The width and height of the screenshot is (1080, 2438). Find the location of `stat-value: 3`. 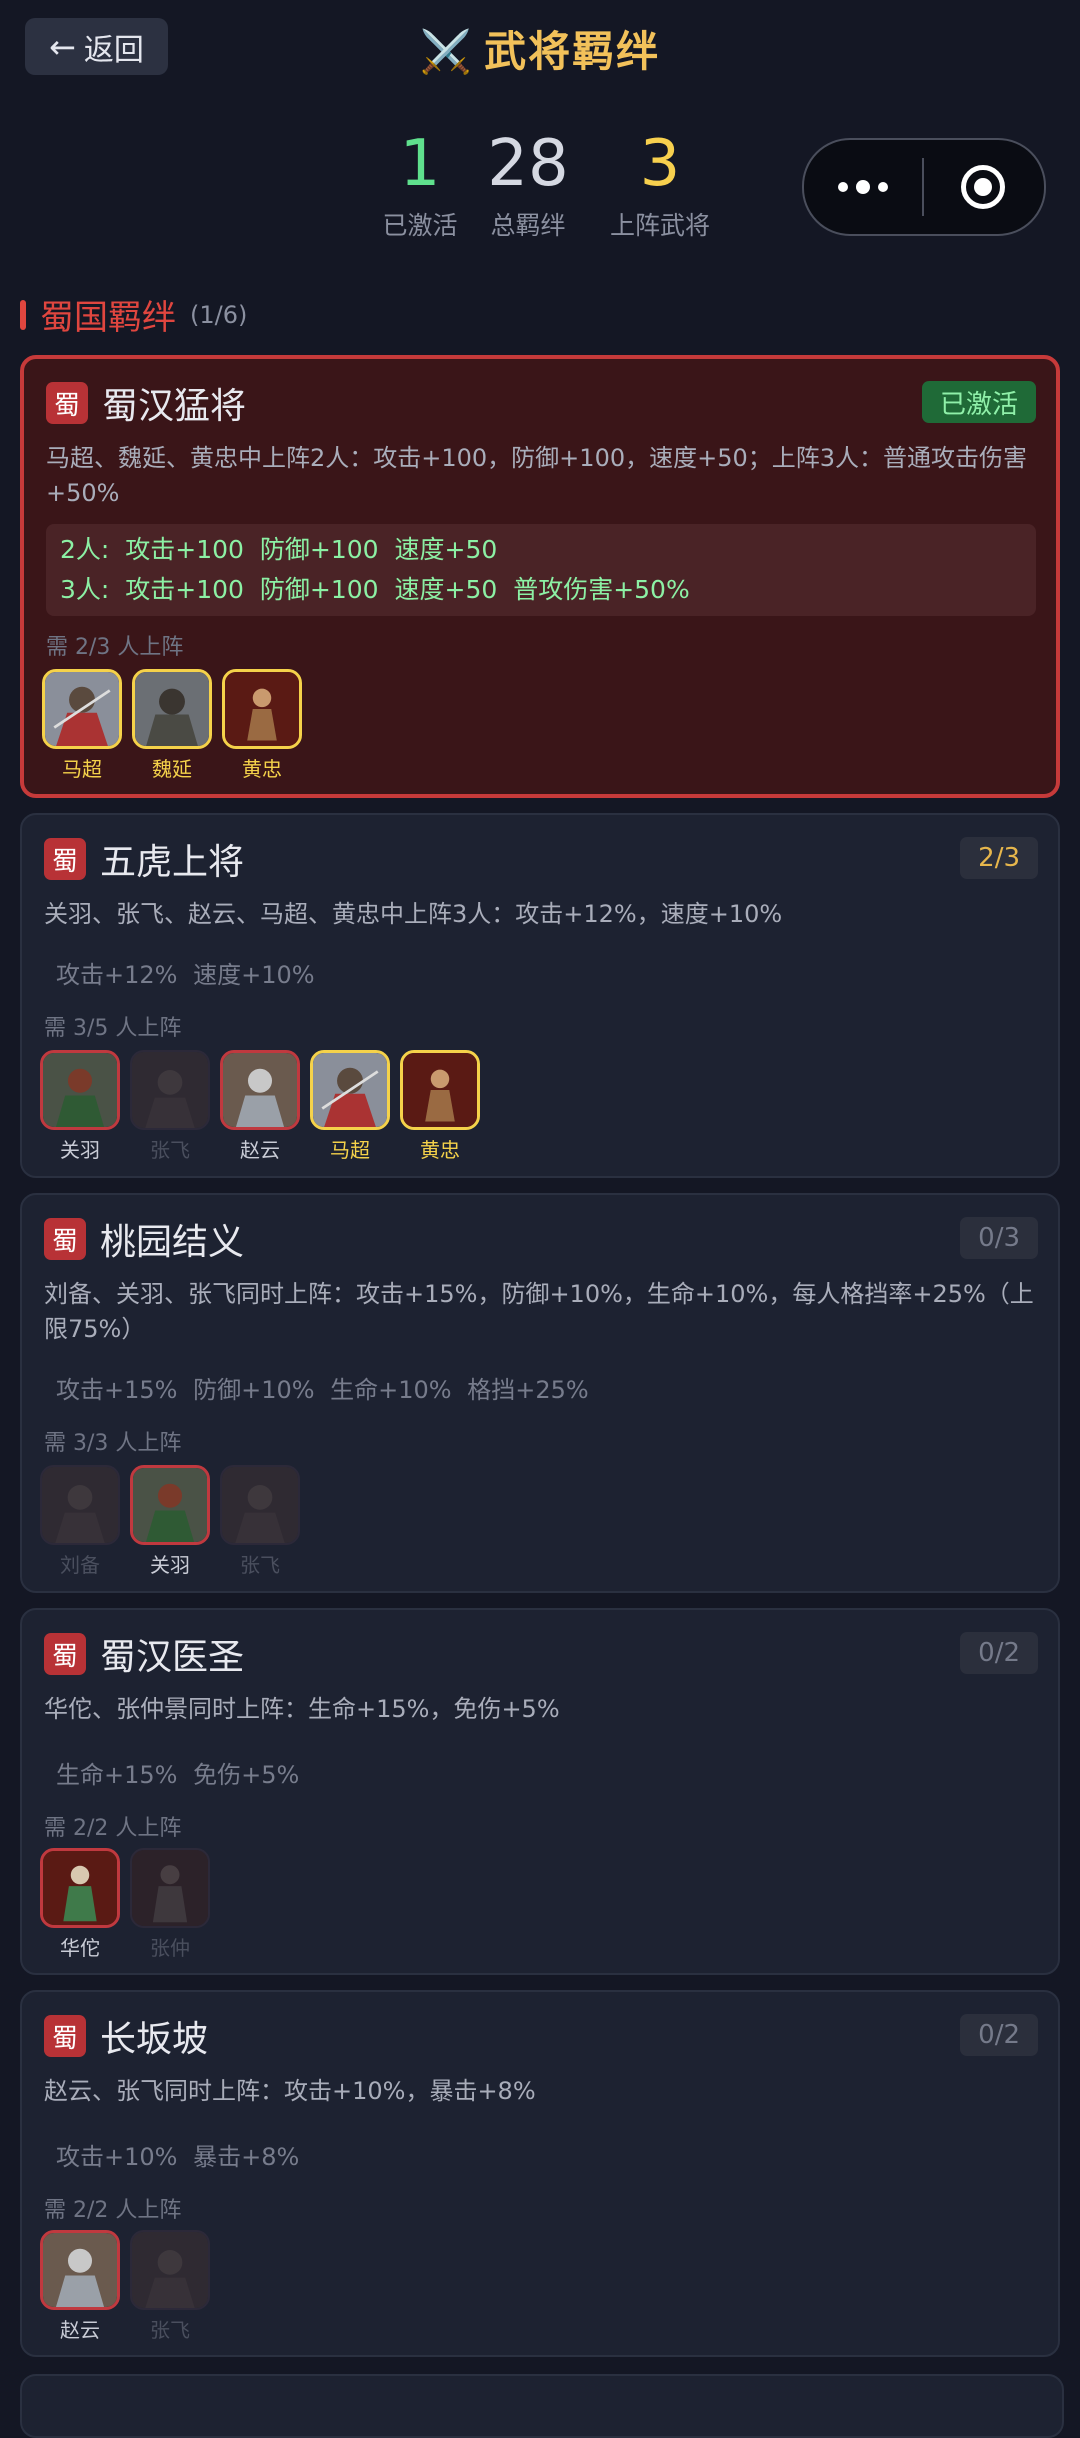

stat-value: 3 is located at coordinates (660, 164).